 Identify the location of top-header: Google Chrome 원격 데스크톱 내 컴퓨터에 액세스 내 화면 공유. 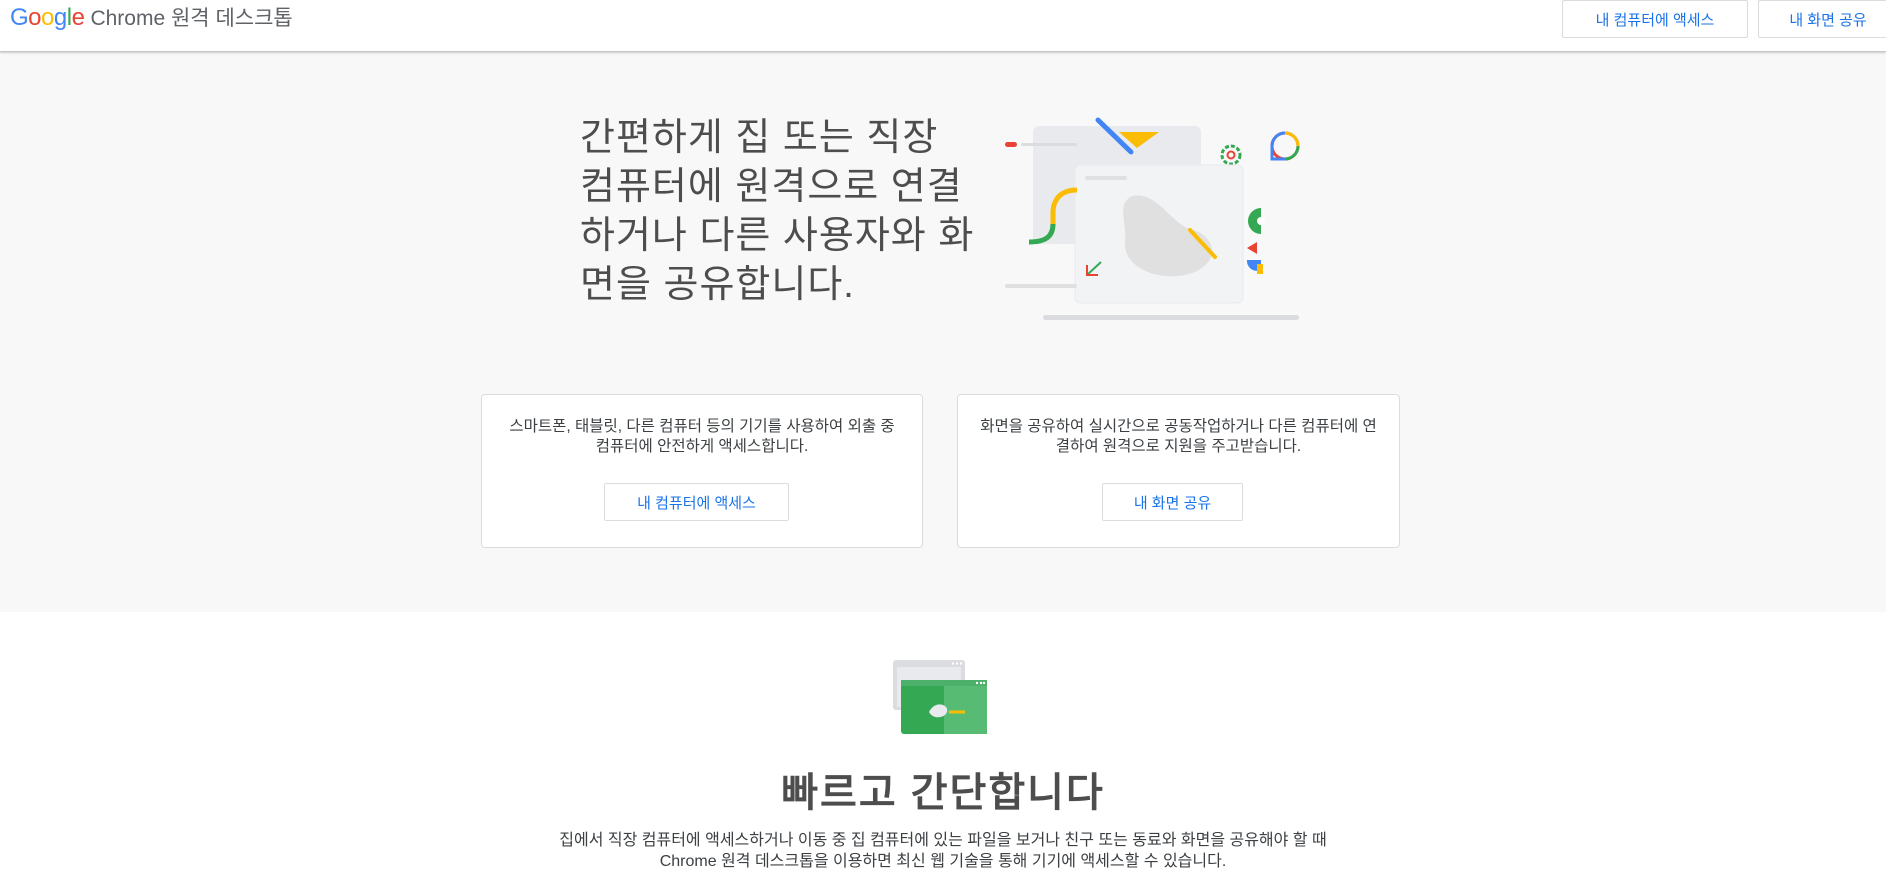
(943, 26).